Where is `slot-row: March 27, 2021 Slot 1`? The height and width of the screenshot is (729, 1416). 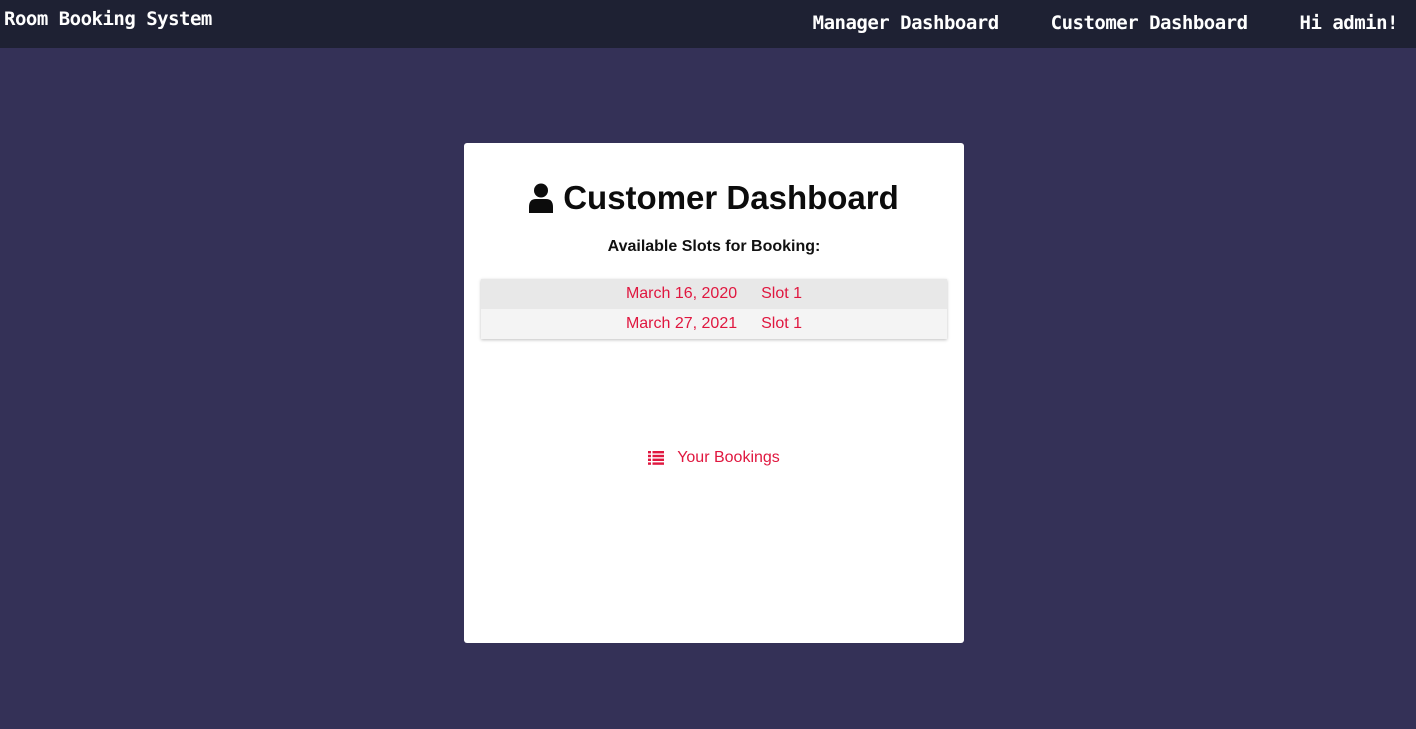 slot-row: March 27, 2021 Slot 1 is located at coordinates (714, 324).